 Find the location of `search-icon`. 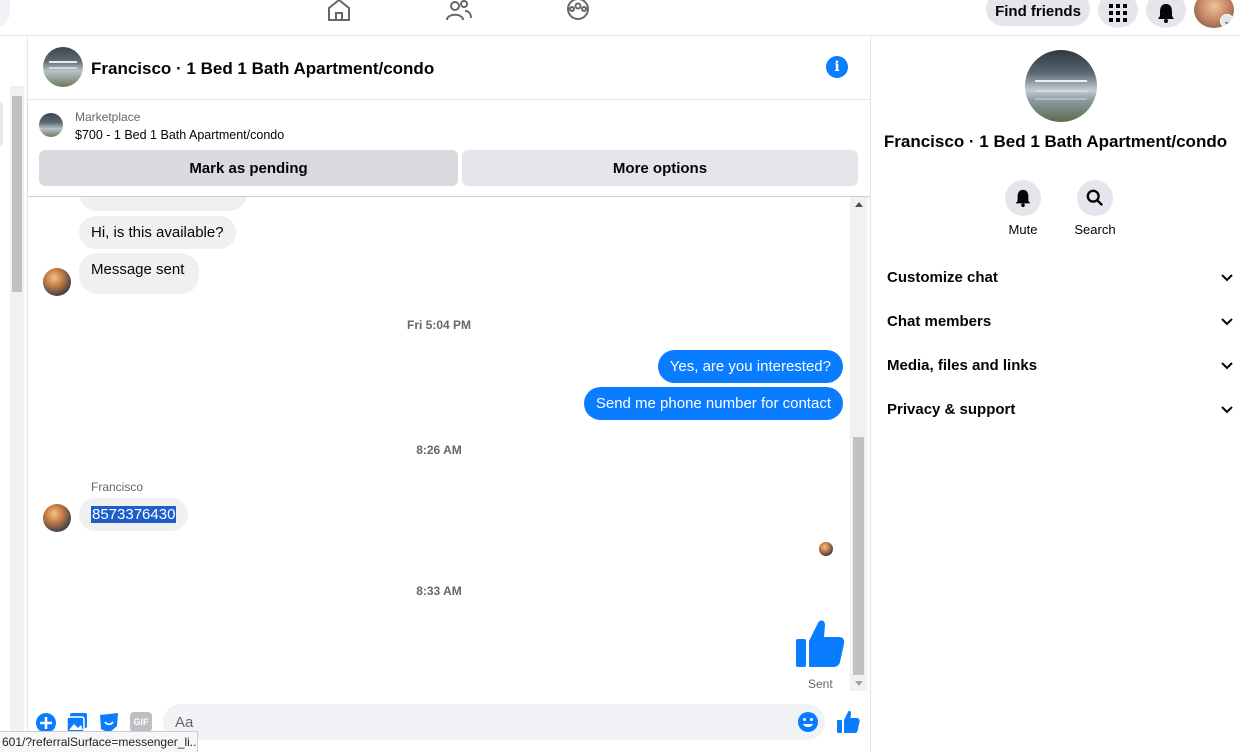

search-icon is located at coordinates (1095, 198).